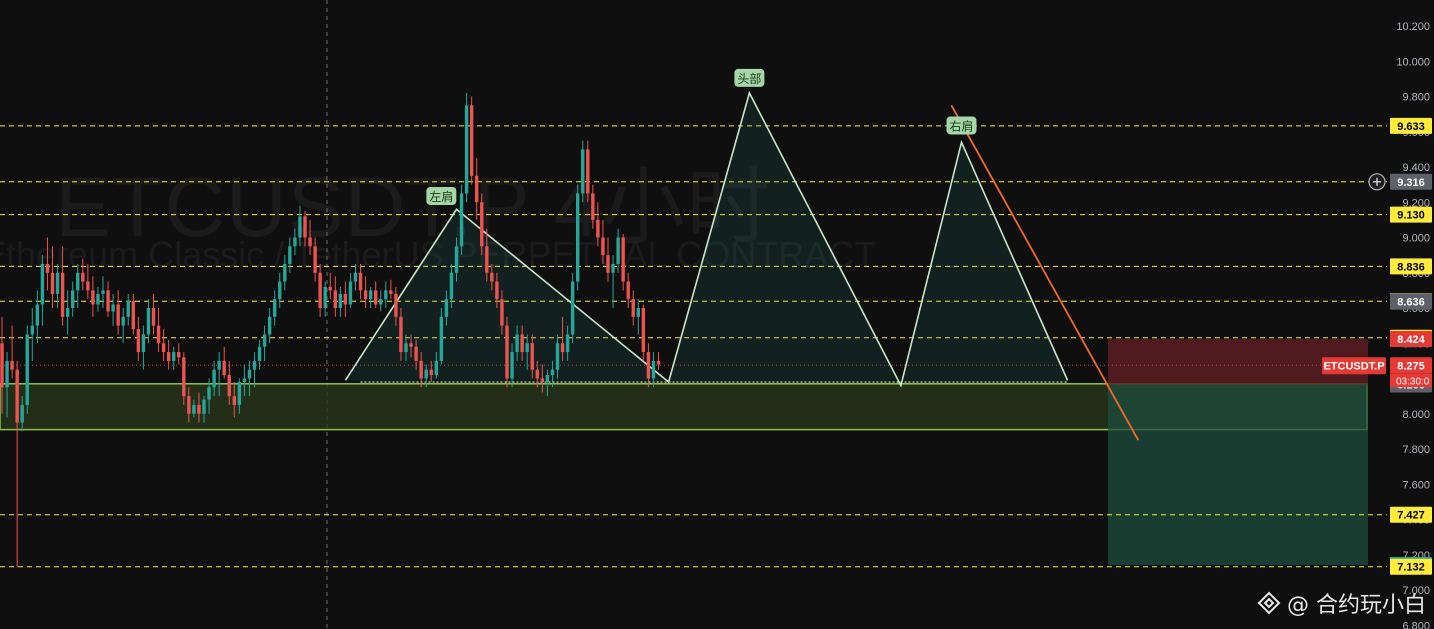 The image size is (1434, 629). I want to click on pattern-label-1: 头部, so click(749, 77).